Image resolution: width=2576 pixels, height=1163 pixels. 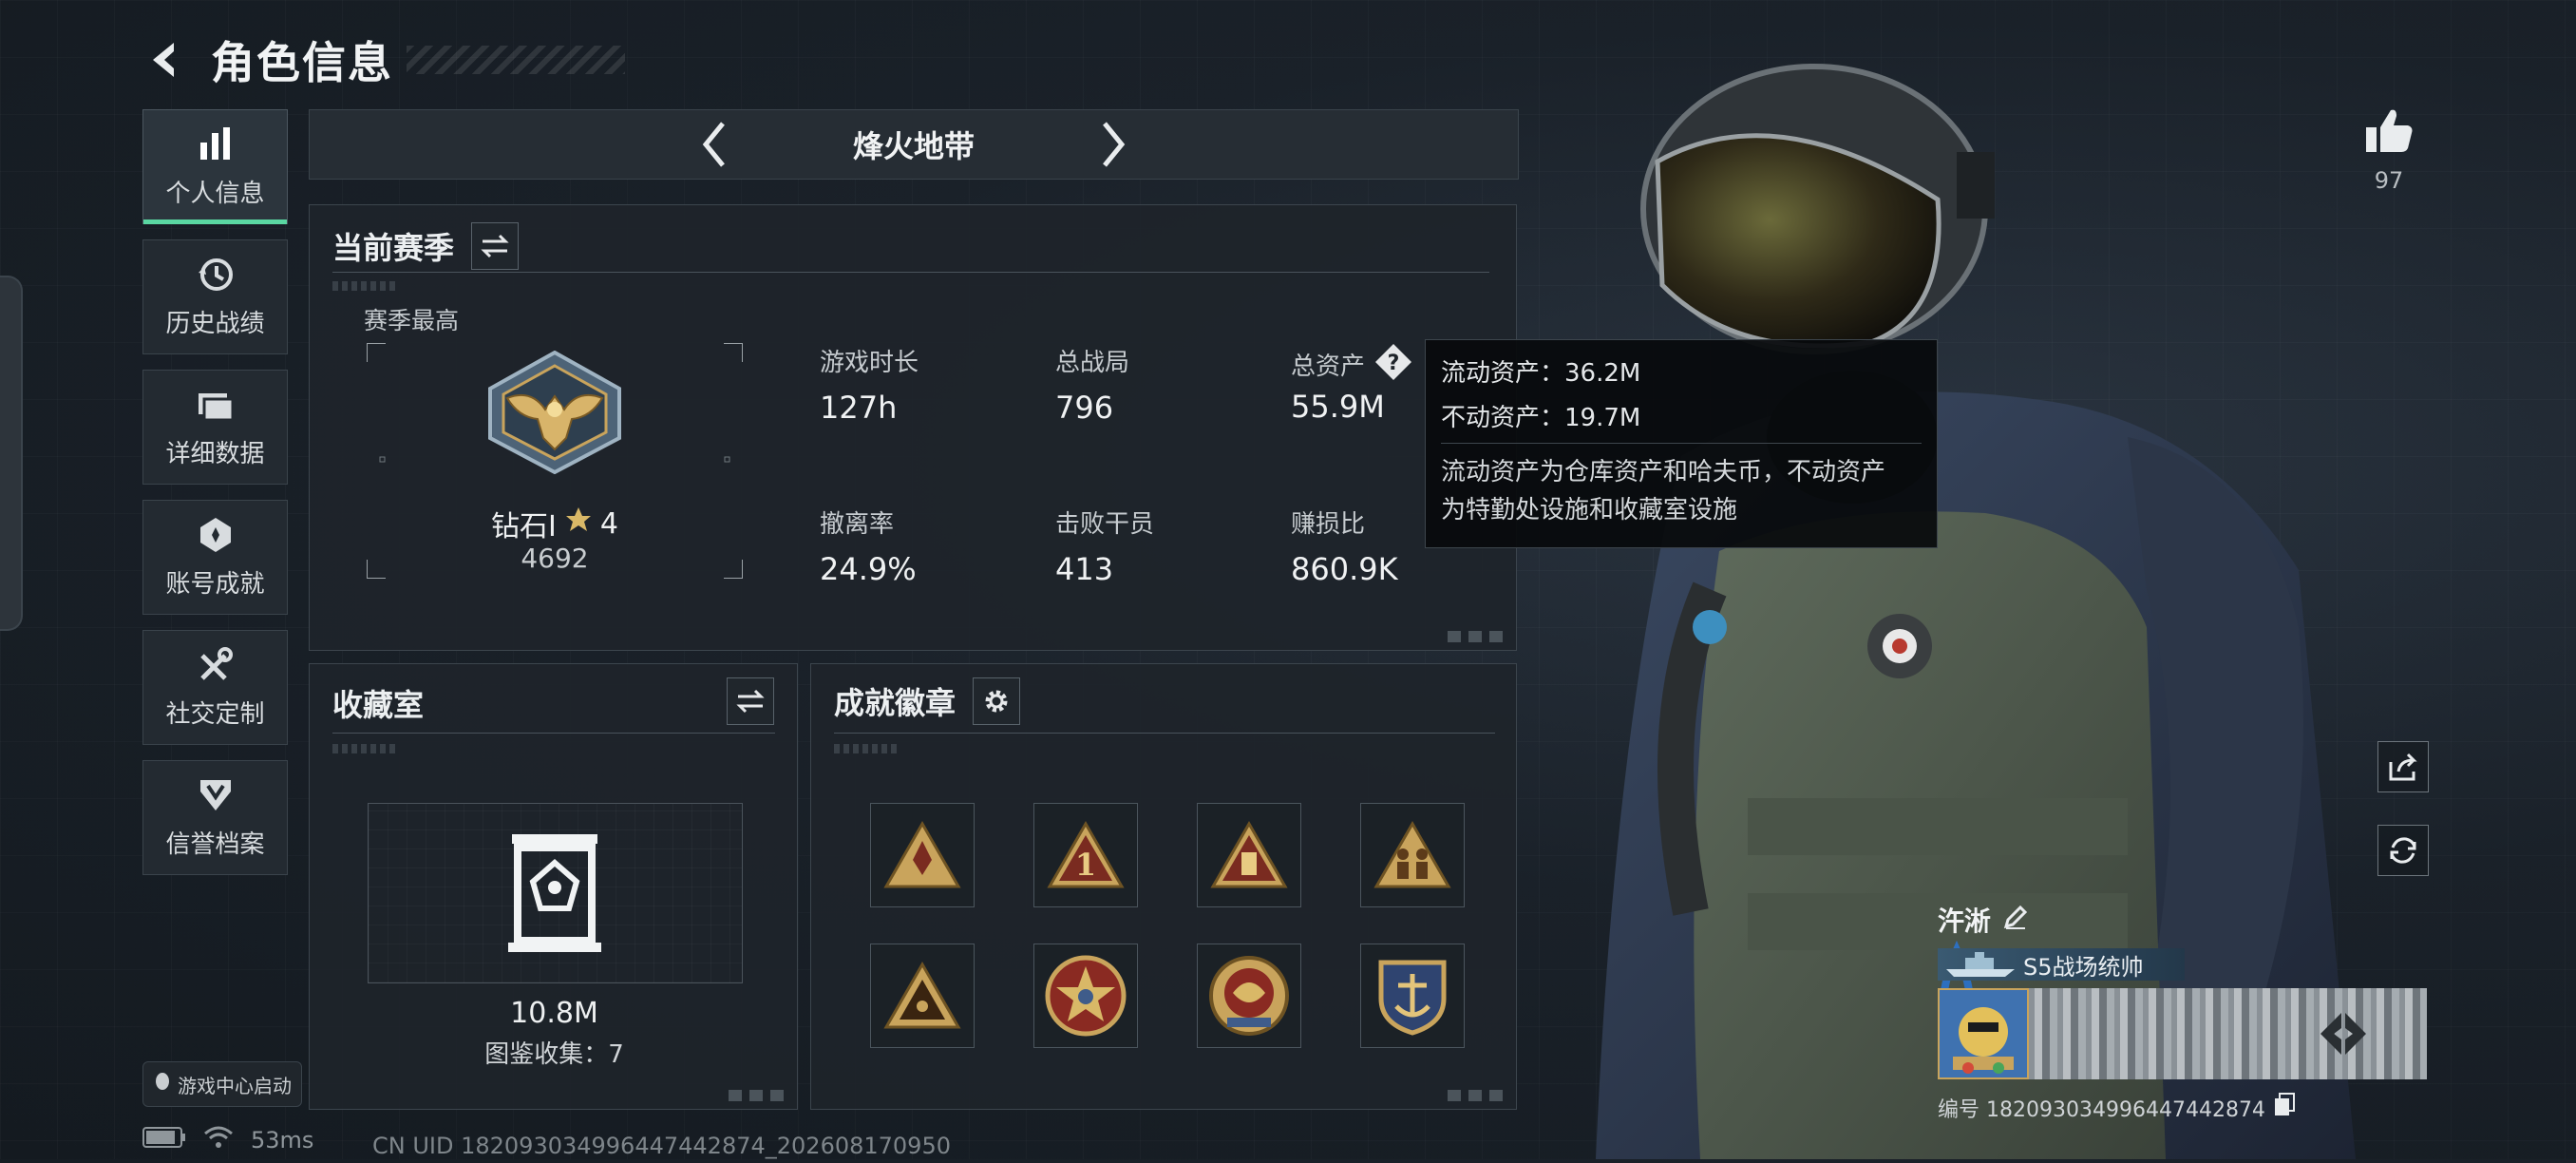 What do you see at coordinates (1412, 996) in the screenshot?
I see `anchor-shield-badge-icon` at bounding box center [1412, 996].